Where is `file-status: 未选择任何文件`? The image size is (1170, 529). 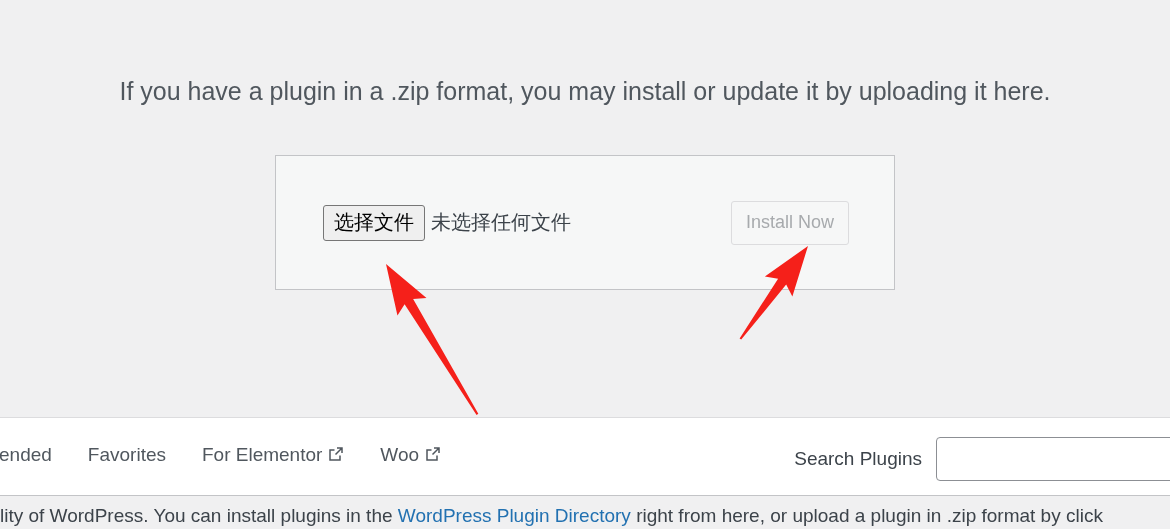 file-status: 未选择任何文件 is located at coordinates (501, 222).